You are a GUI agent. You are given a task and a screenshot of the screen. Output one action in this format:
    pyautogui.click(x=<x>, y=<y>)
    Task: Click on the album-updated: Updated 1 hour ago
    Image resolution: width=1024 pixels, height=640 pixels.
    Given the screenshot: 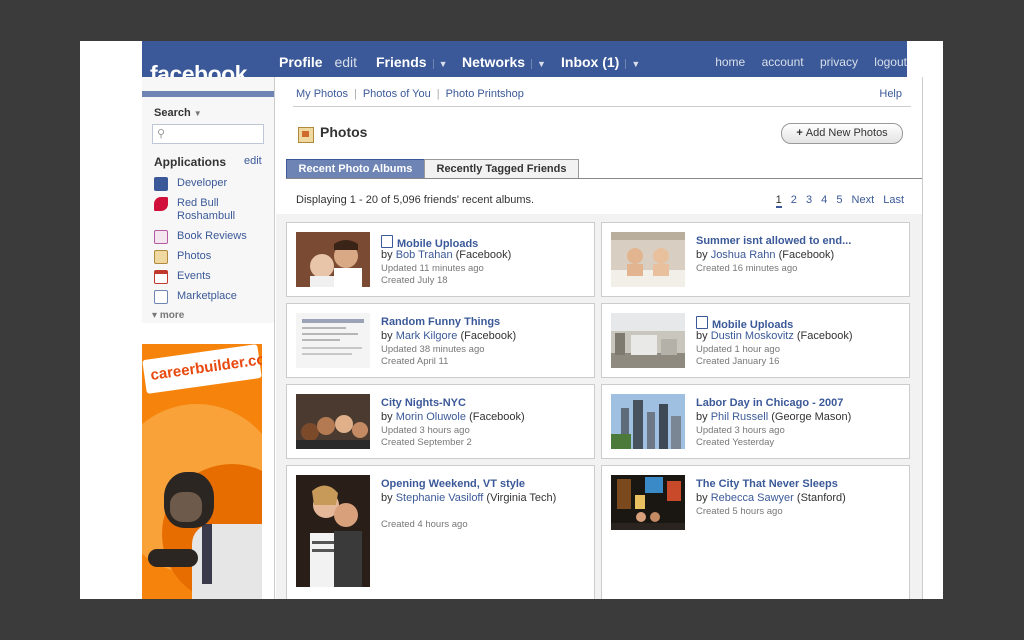 What is the action you would take?
    pyautogui.click(x=738, y=349)
    